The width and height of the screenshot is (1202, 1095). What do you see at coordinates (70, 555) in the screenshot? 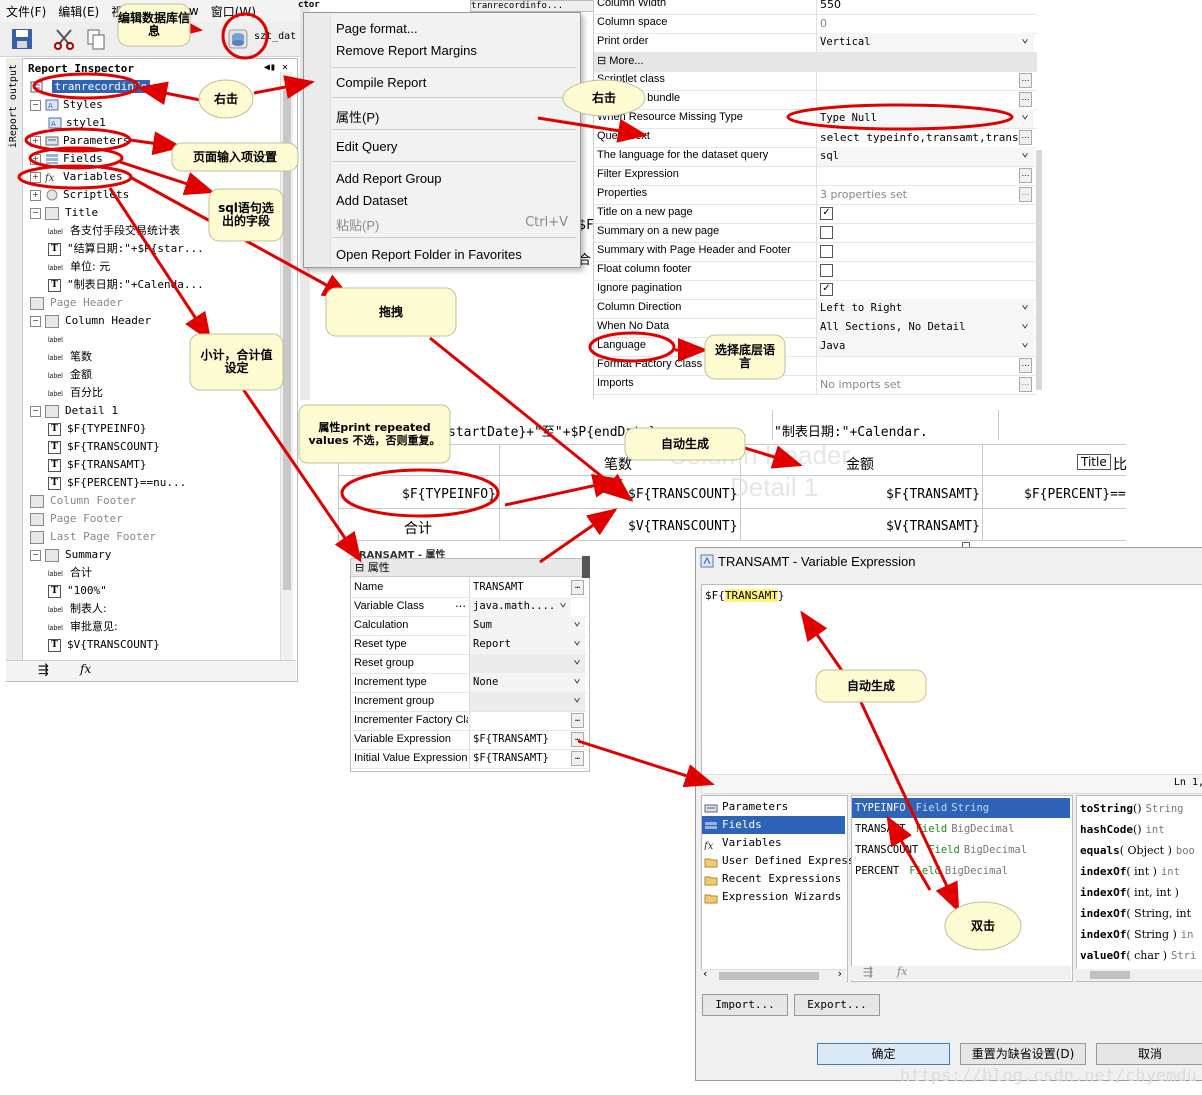
I see `tree-item: − Summary` at bounding box center [70, 555].